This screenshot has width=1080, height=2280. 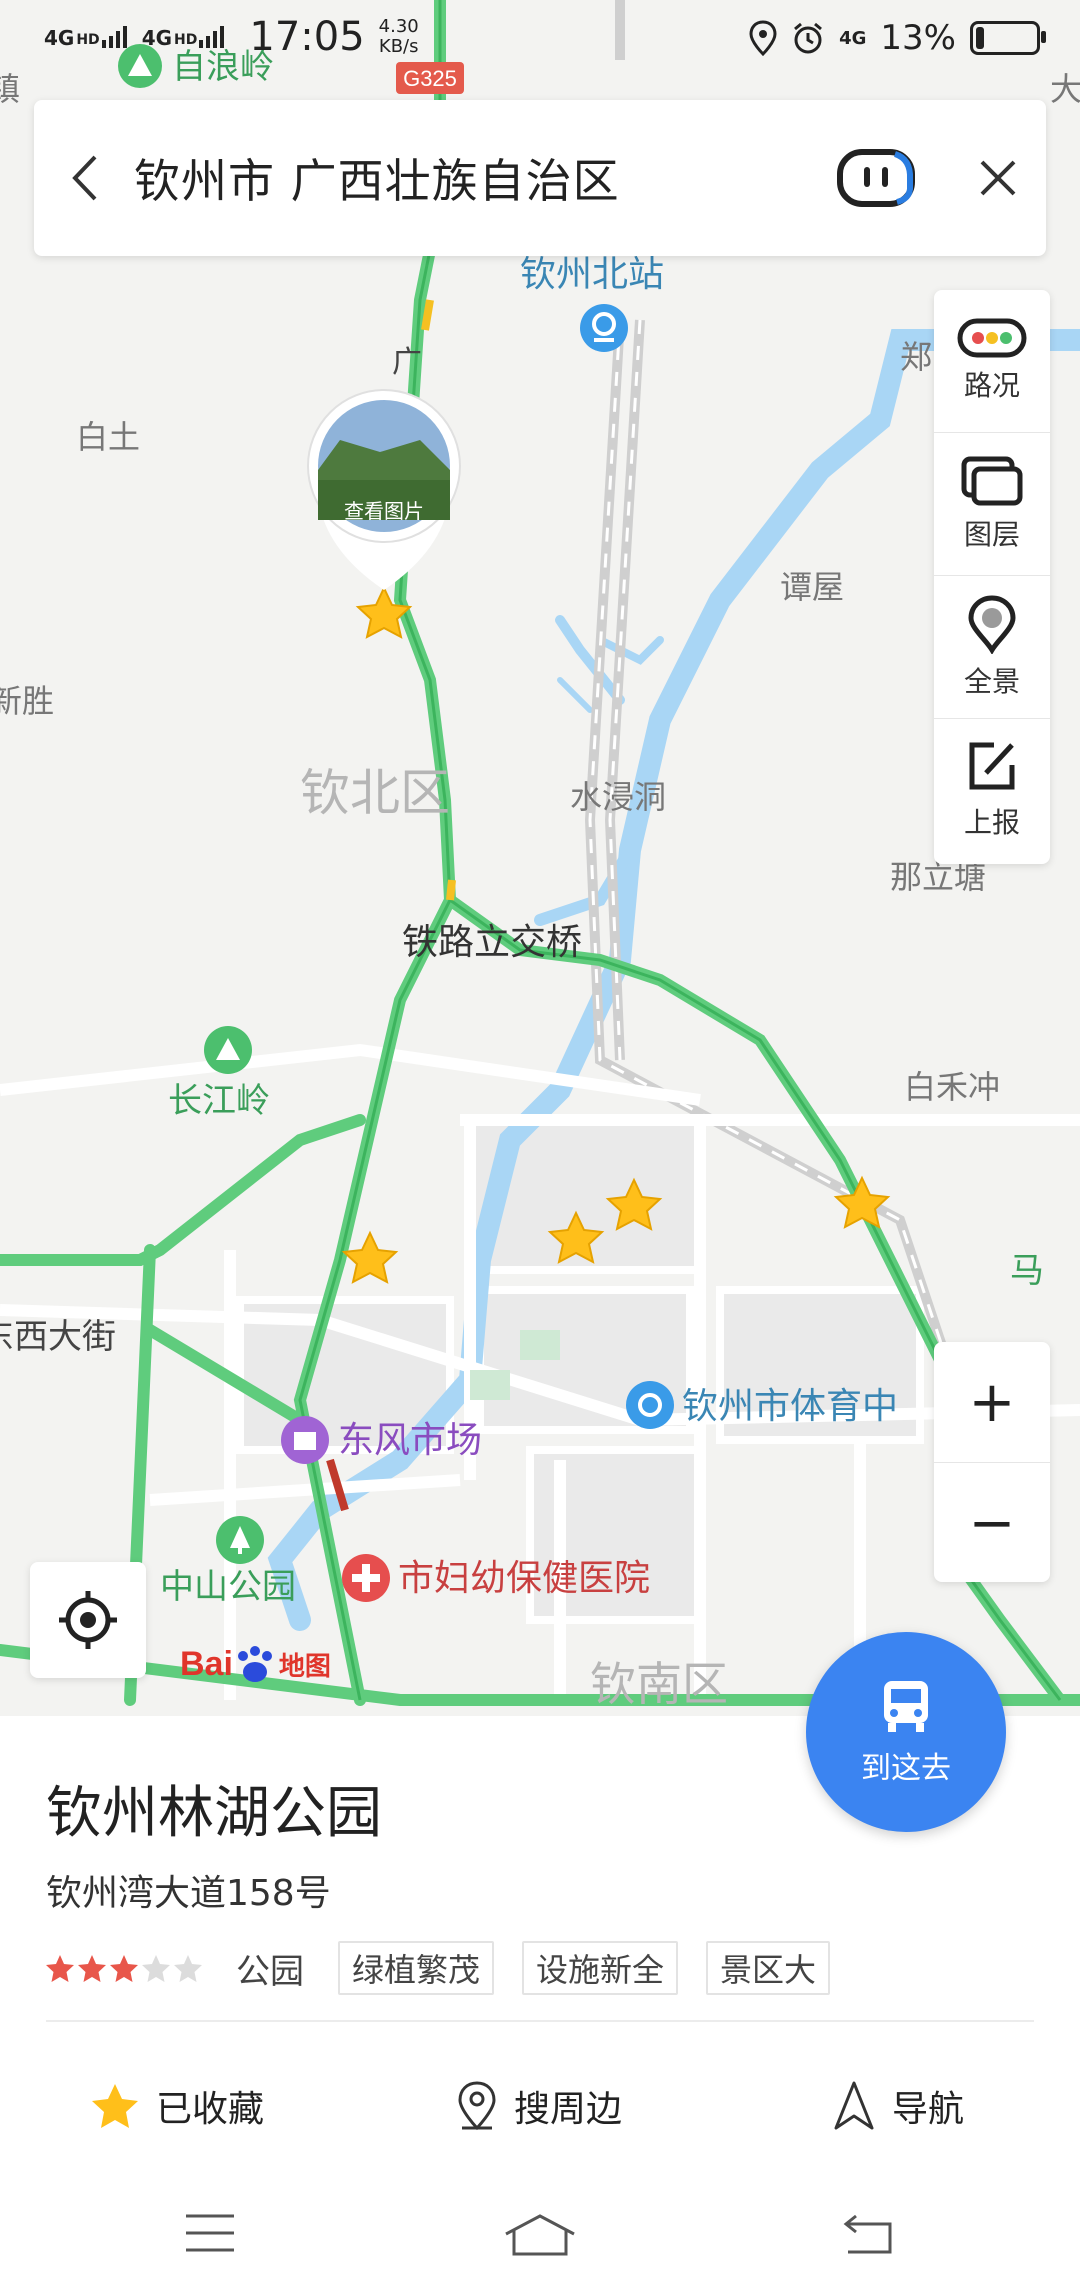 I want to click on search-bar: 钦州市 广西壮族自治区, so click(x=540, y=178).